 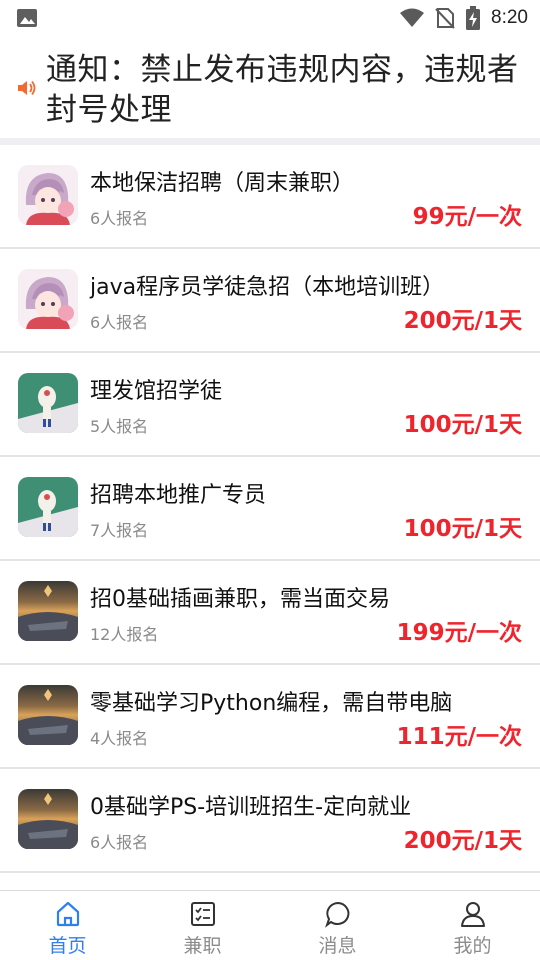 I want to click on job-list-item: 零基础学习Python编程，需自带电脑 4人报名 111元/一次, so click(x=270, y=717).